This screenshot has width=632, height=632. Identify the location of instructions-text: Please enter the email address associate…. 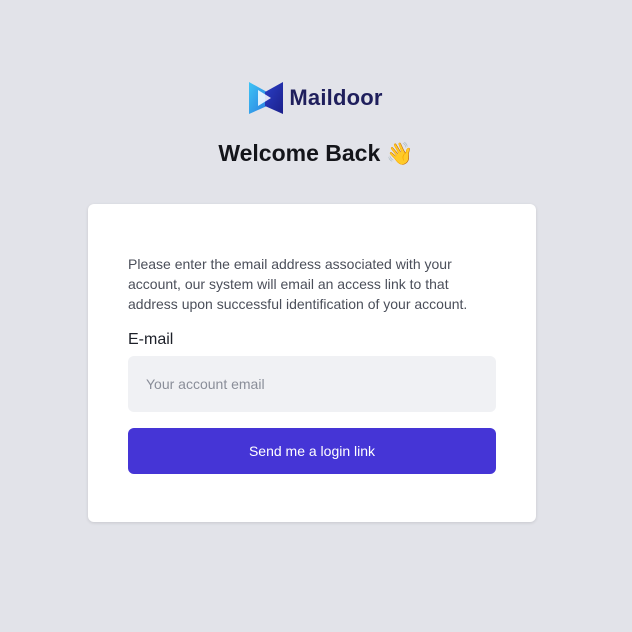
(298, 284).